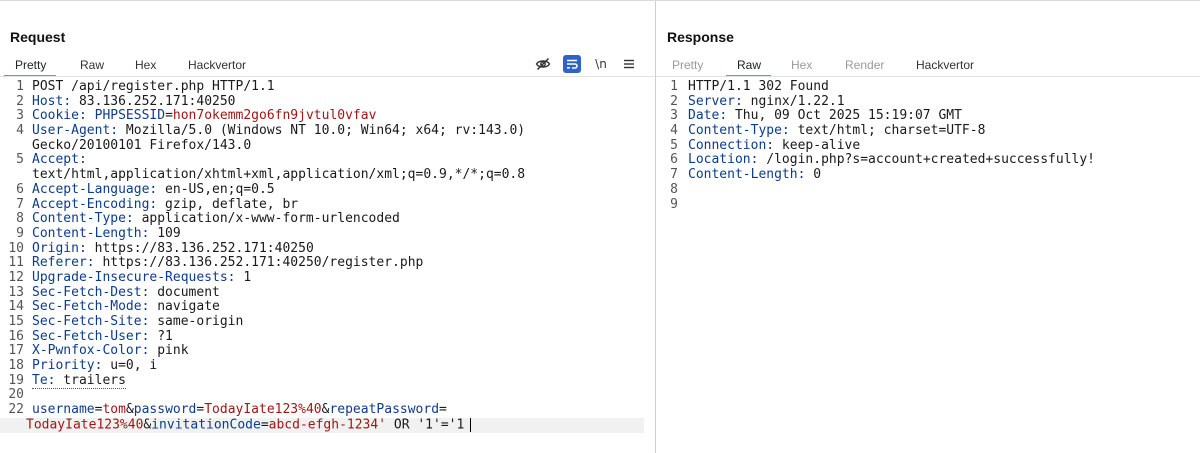 The height and width of the screenshot is (453, 1200). I want to click on code-line: 7 Accept-Encoding: gzip, deflate, br, so click(327, 204).